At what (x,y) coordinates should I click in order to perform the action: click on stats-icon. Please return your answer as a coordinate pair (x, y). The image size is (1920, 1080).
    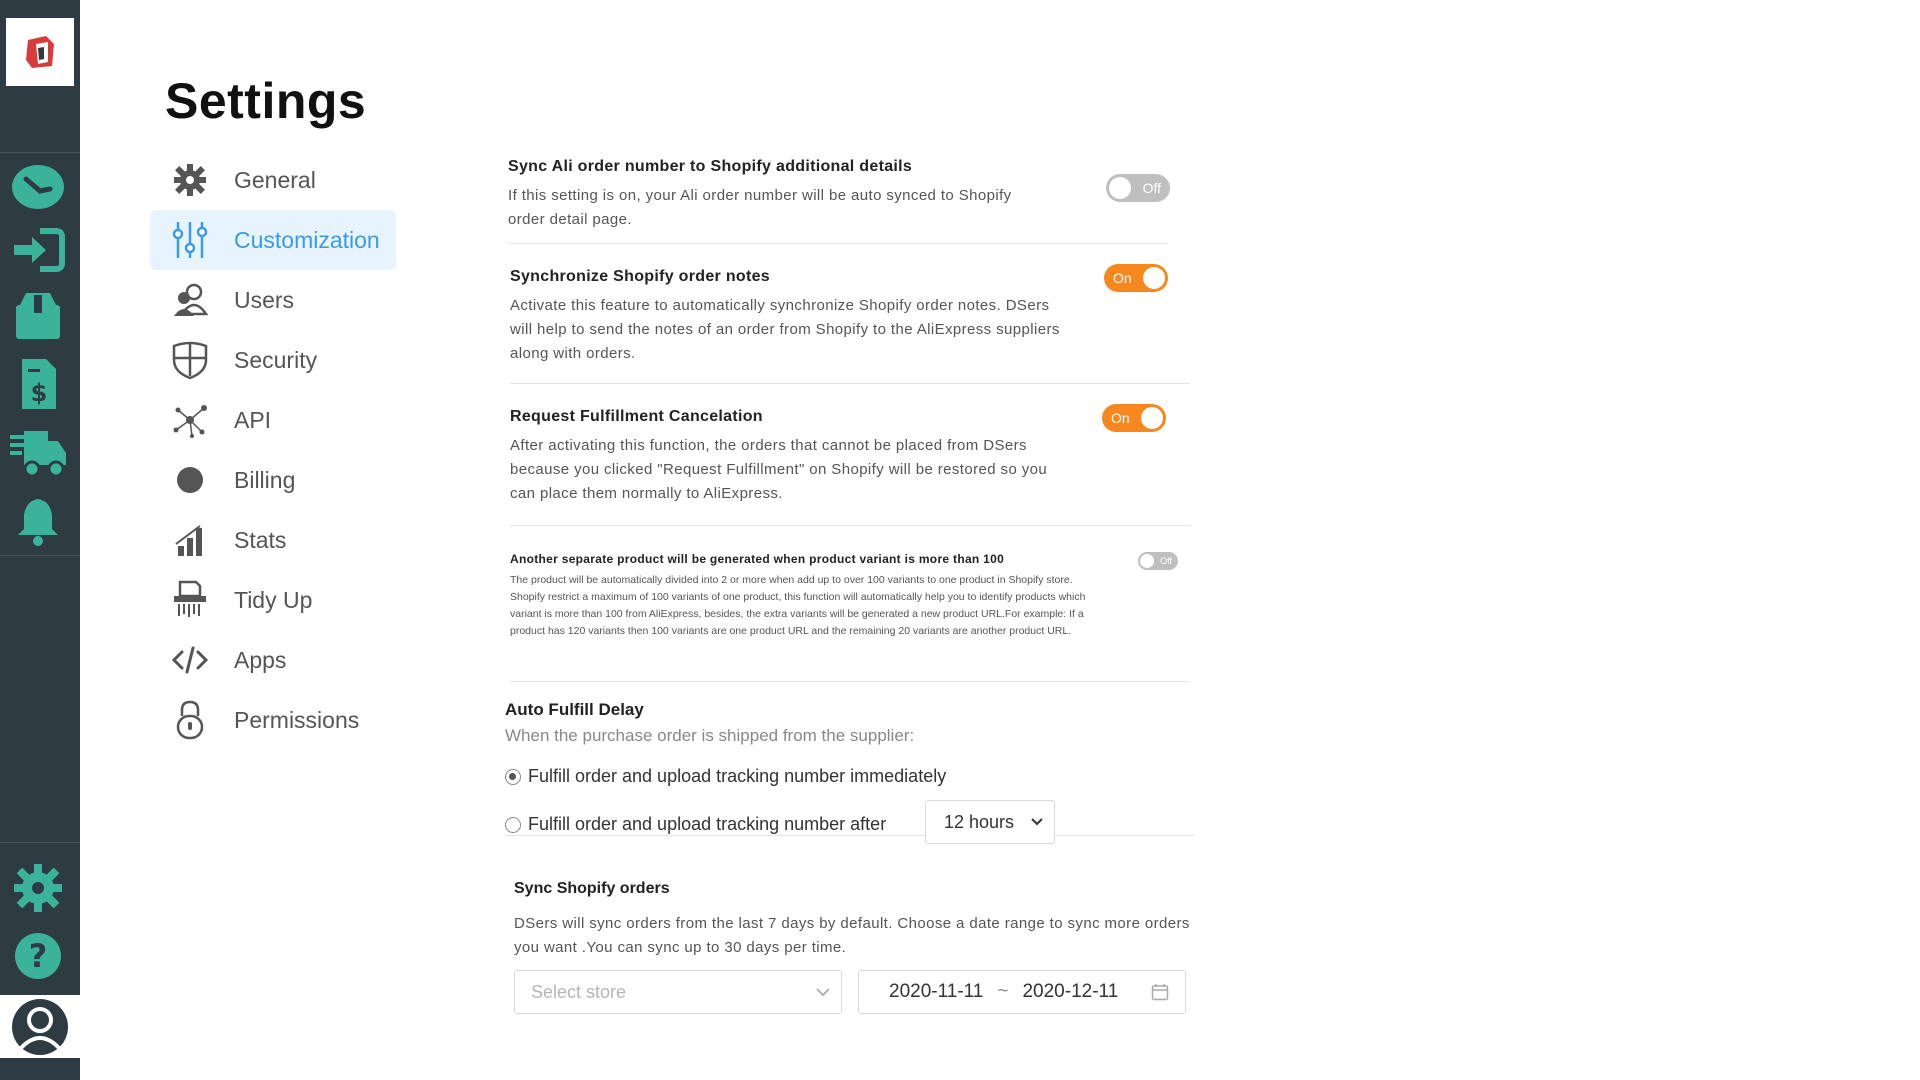
    Looking at the image, I should click on (190, 540).